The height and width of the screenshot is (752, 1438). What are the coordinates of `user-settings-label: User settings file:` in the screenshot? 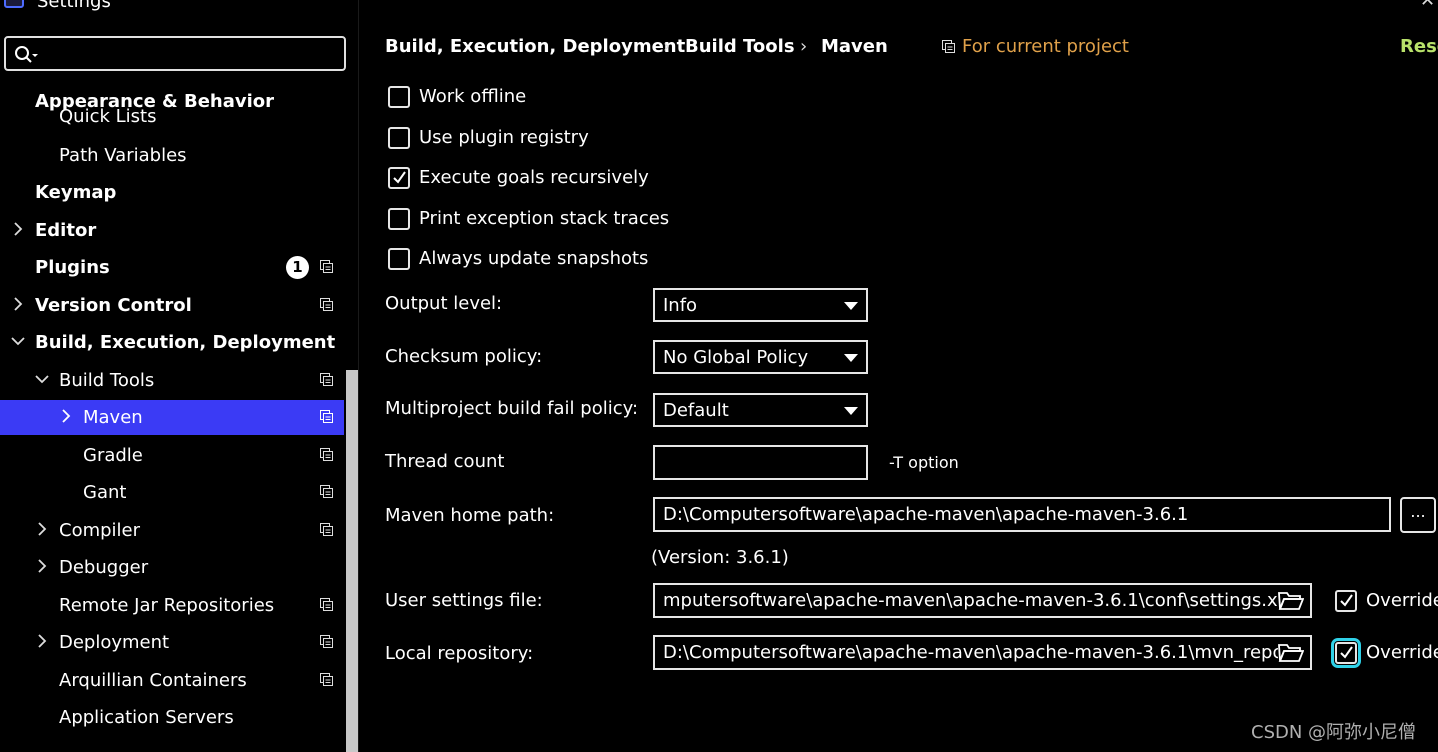 It's located at (464, 600).